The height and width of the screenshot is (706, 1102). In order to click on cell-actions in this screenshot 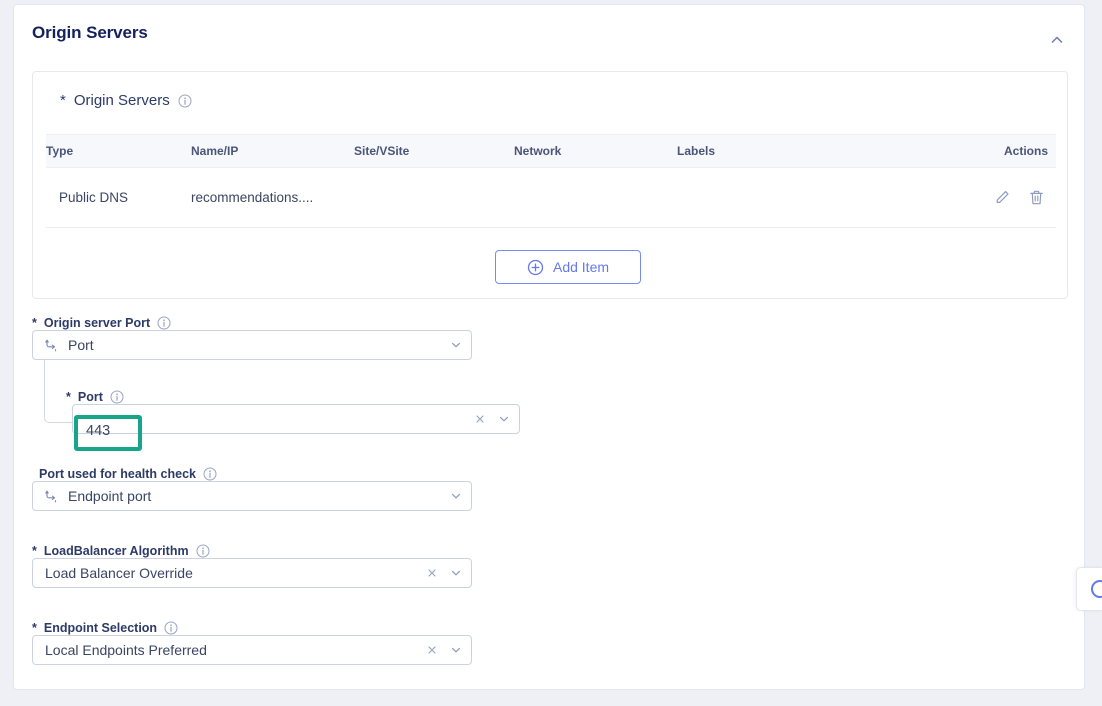, I will do `click(1008, 198)`.